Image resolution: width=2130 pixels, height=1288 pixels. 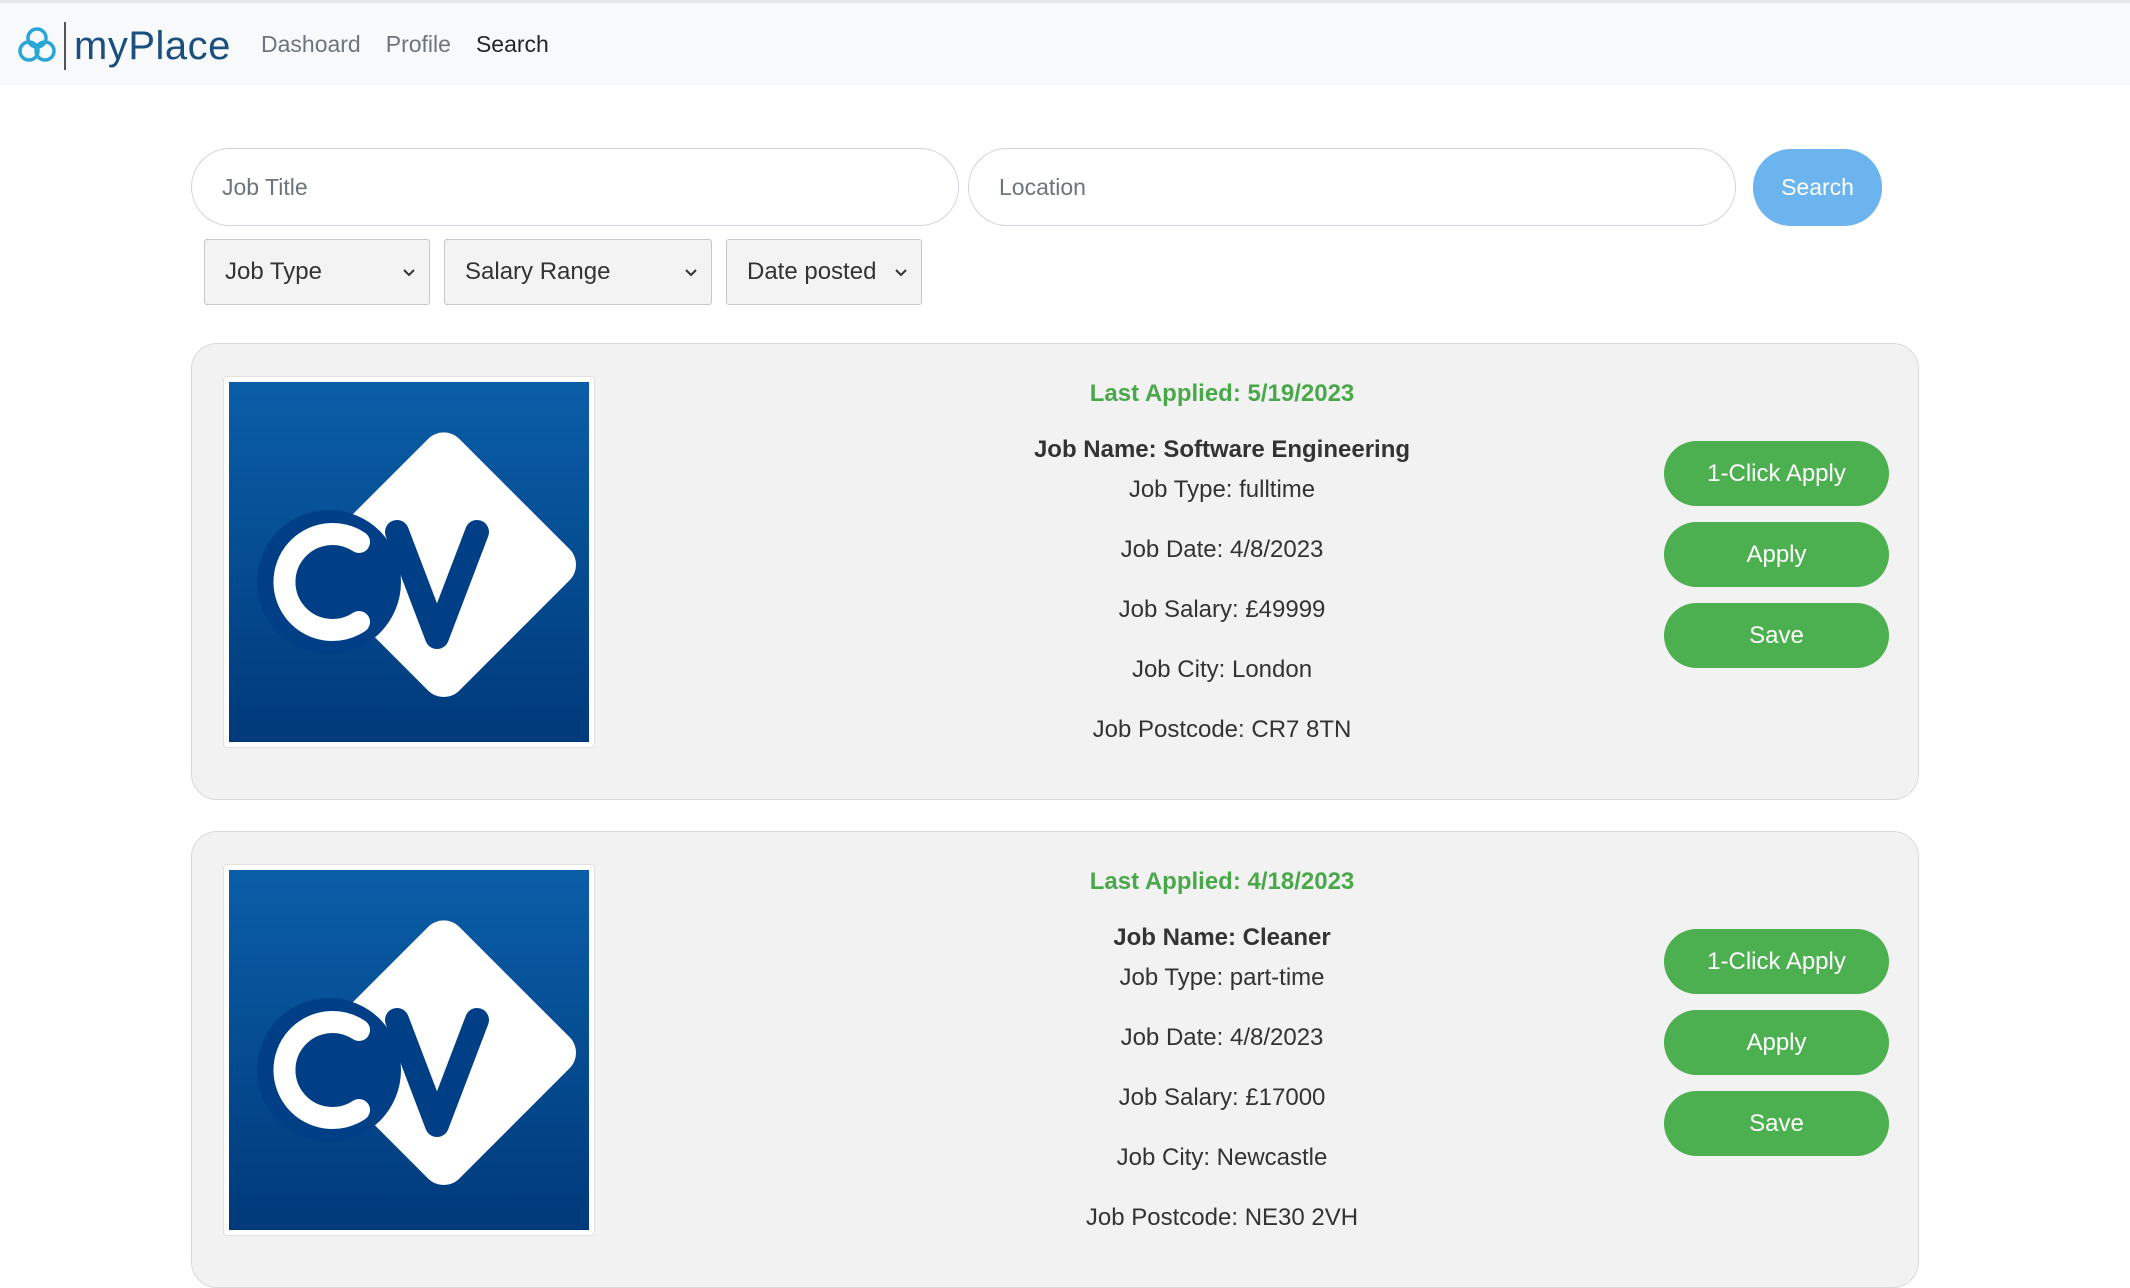 I want to click on job-city: Job City: Newcastle, so click(x=1222, y=1157).